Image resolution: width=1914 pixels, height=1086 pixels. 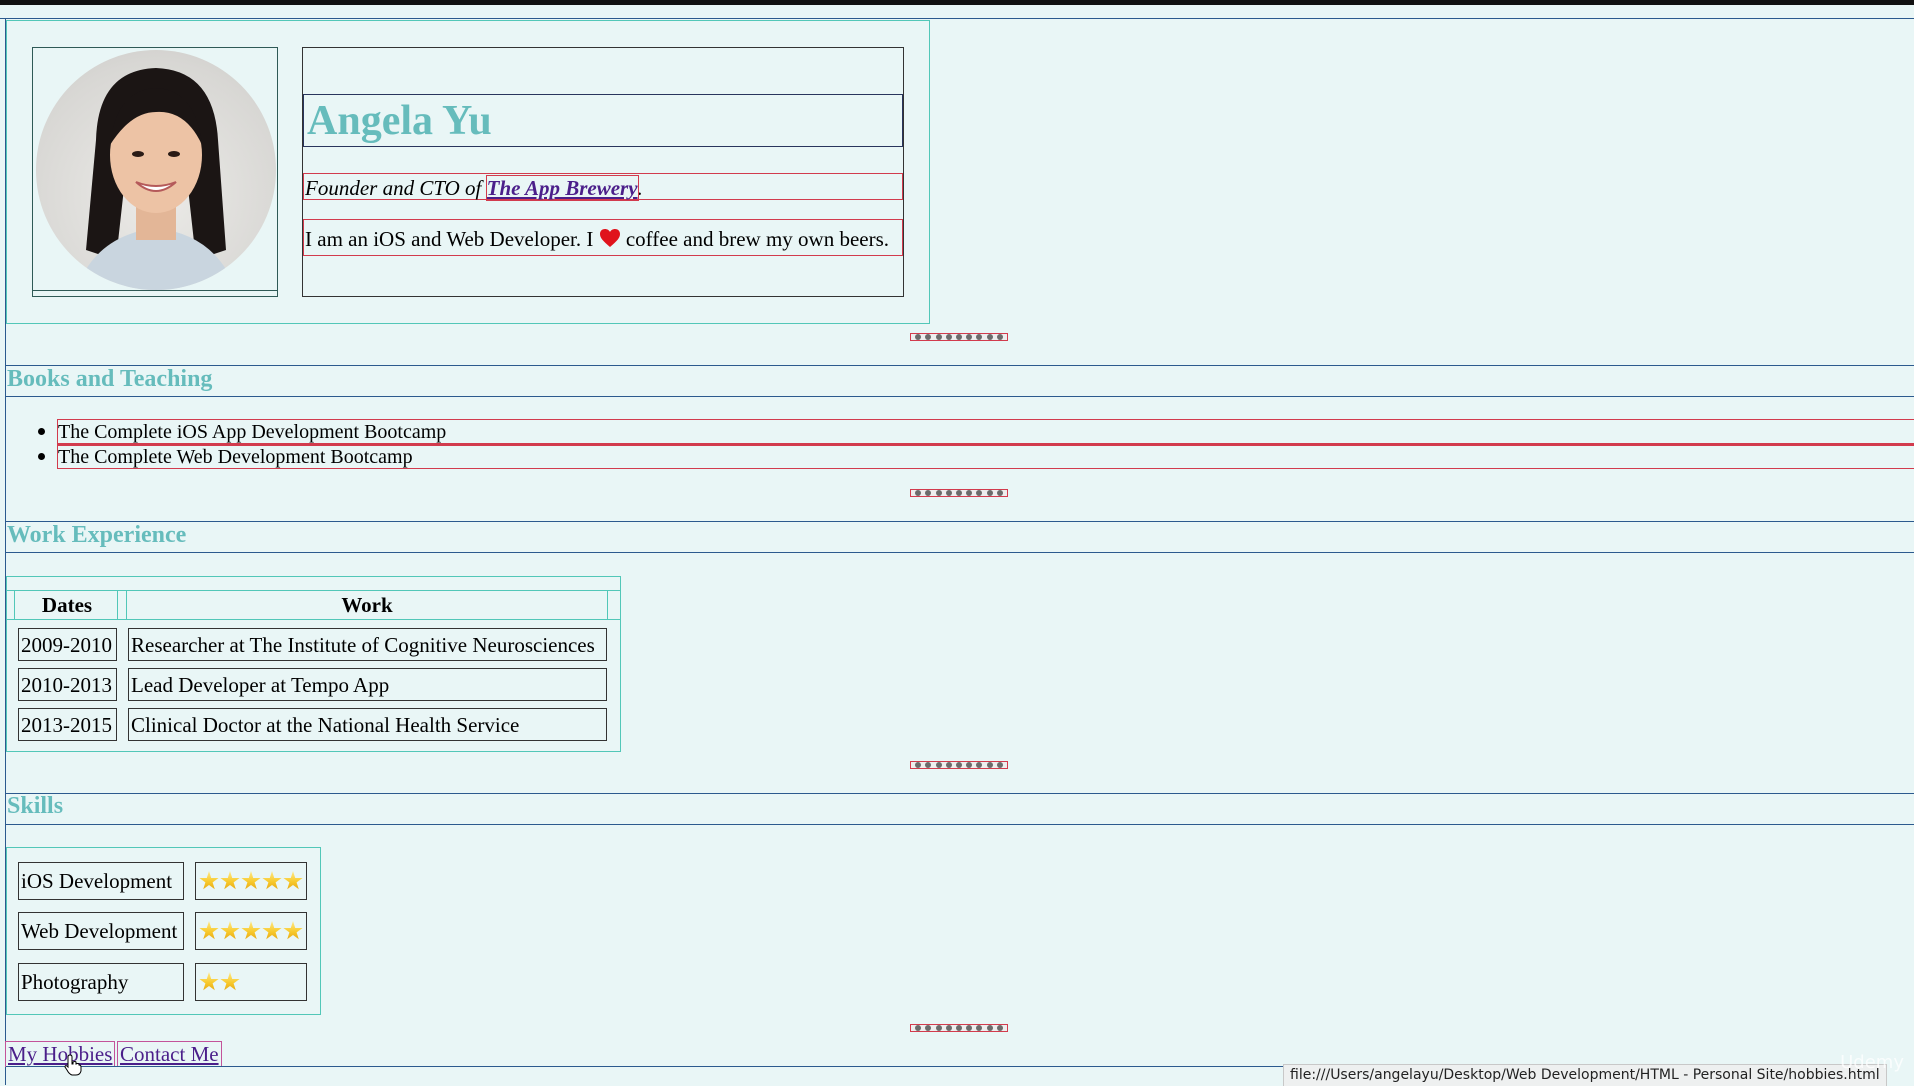 What do you see at coordinates (1872, 1062) in the screenshot?
I see `watermark: Udemy` at bounding box center [1872, 1062].